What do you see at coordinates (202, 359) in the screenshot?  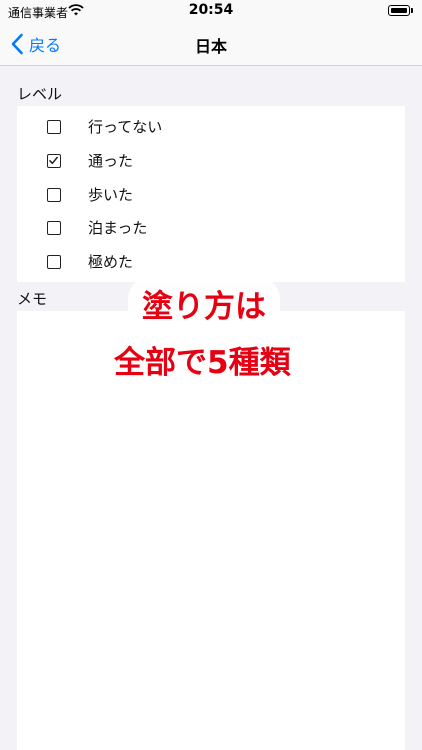 I see `promo-caption-line2: 全部で5種類` at bounding box center [202, 359].